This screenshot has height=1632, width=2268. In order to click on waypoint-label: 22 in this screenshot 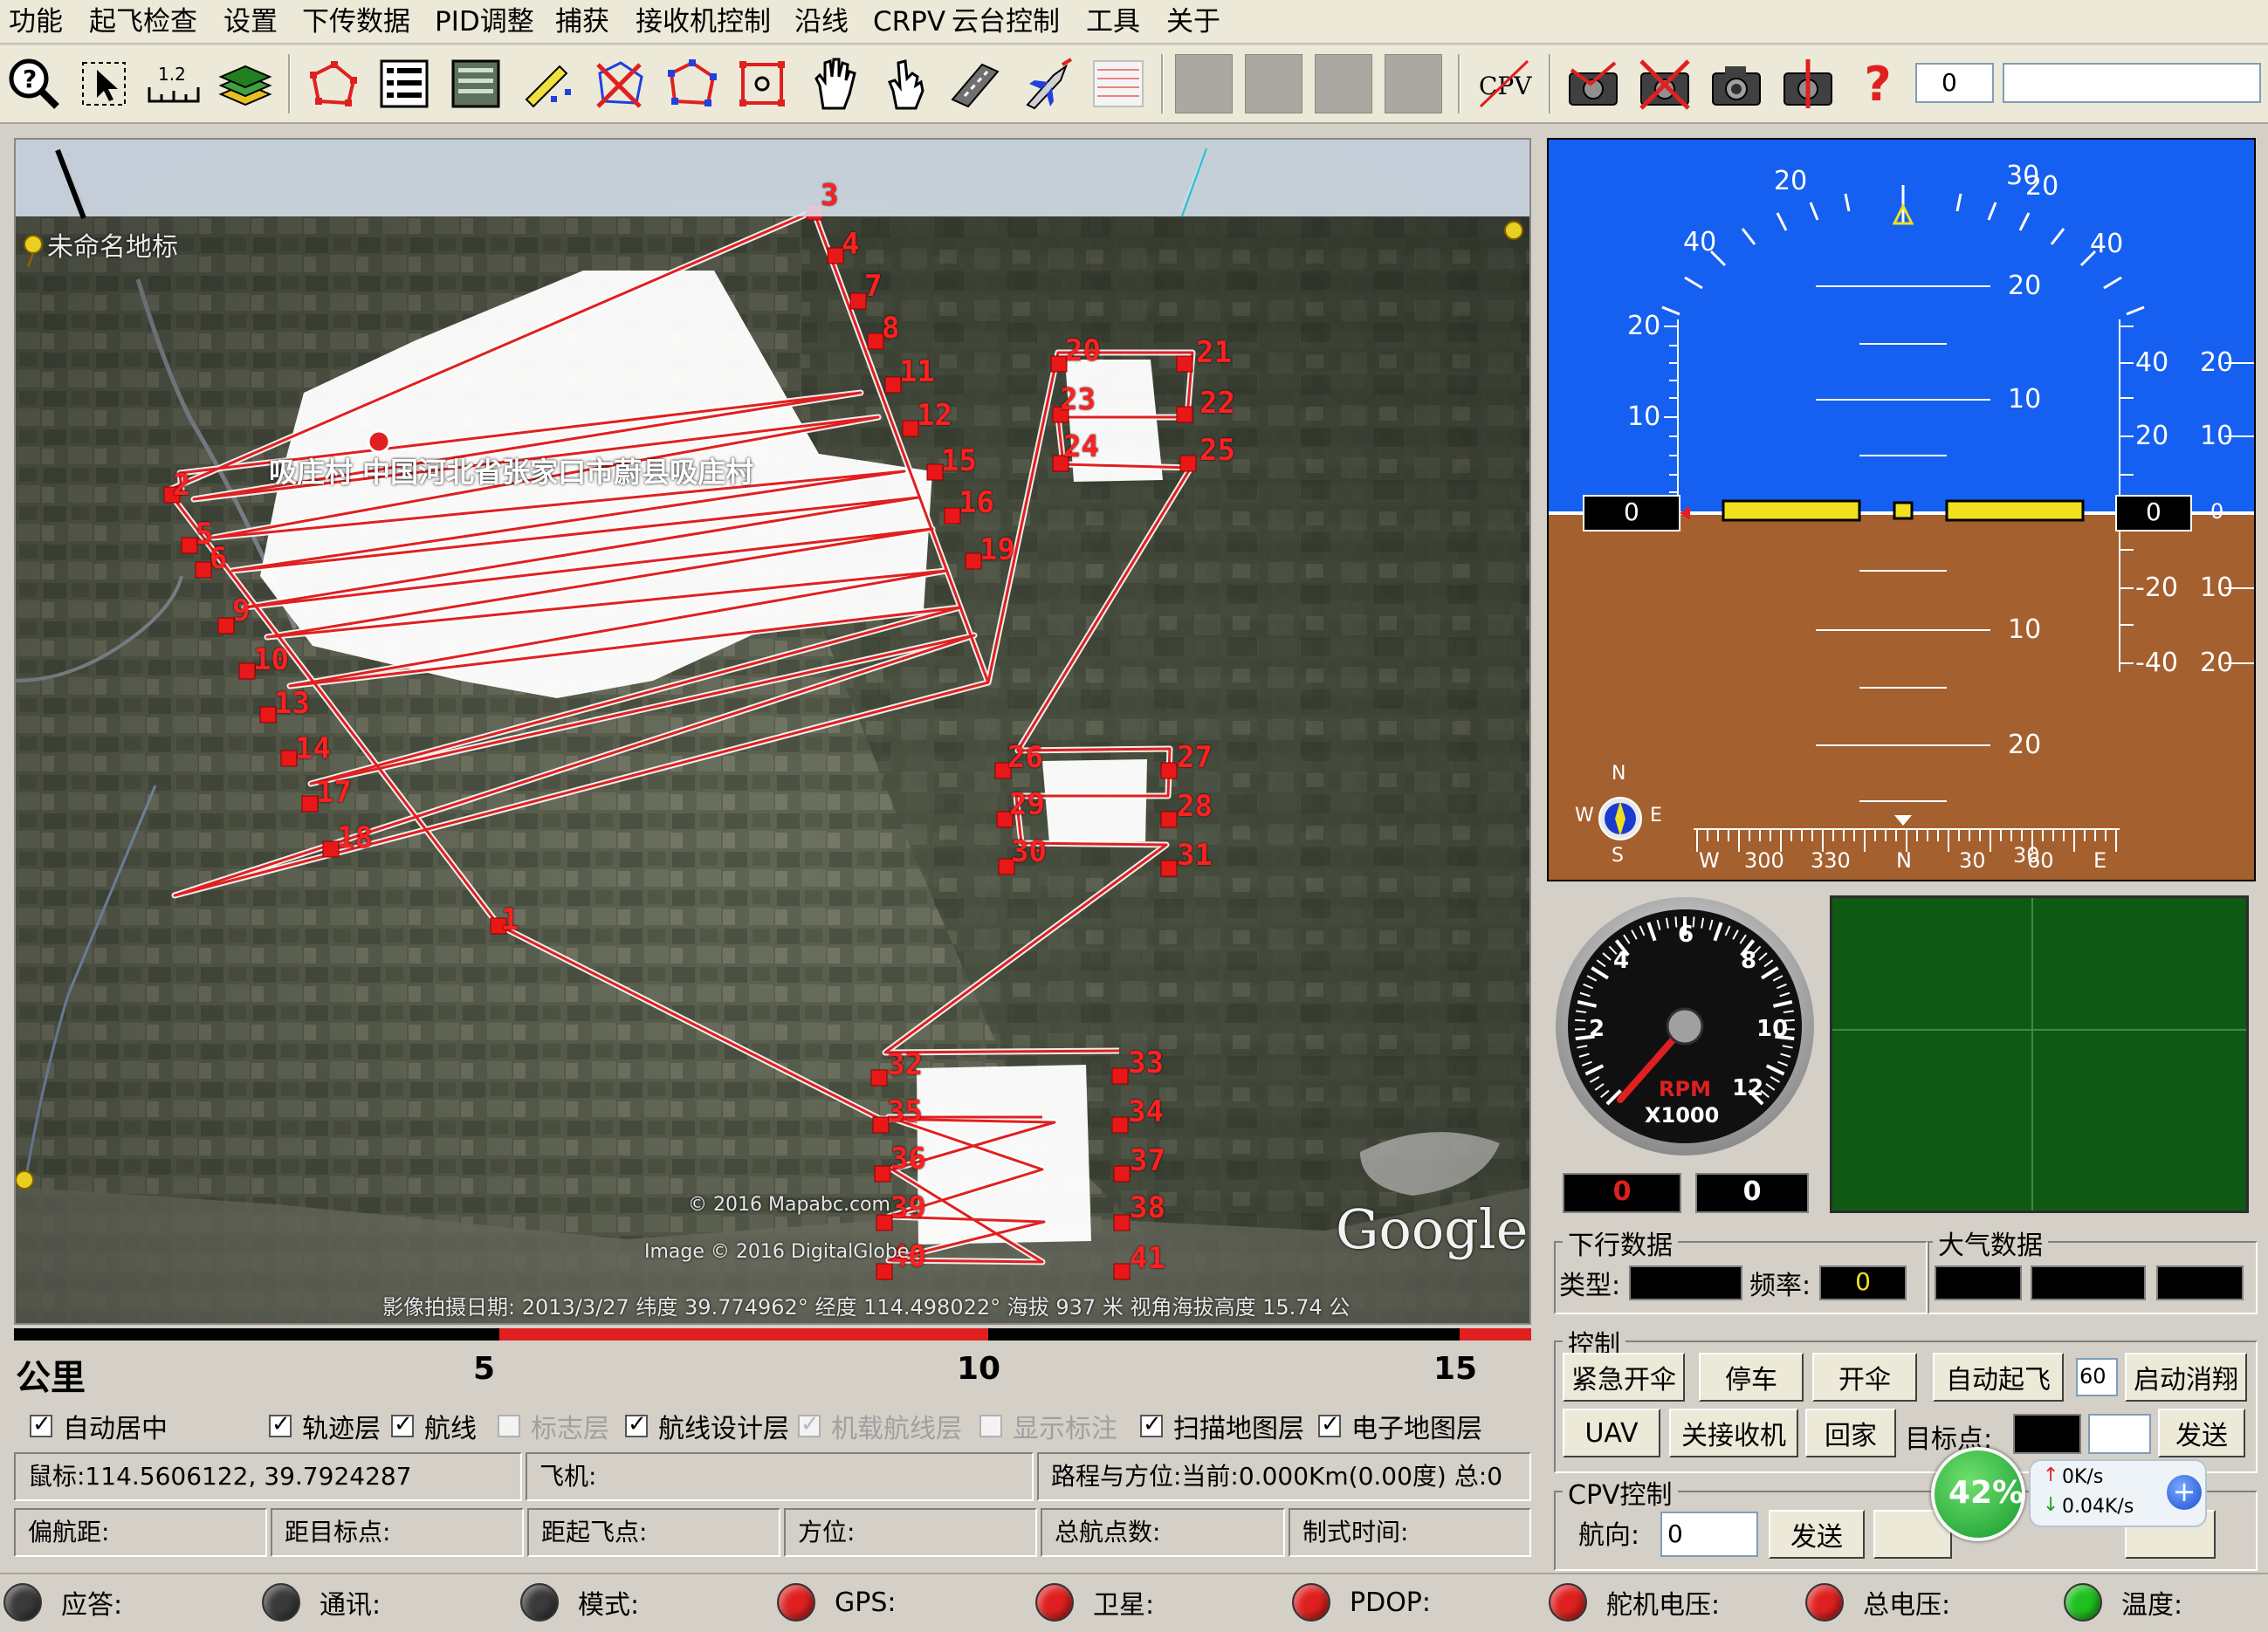, I will do `click(1217, 403)`.